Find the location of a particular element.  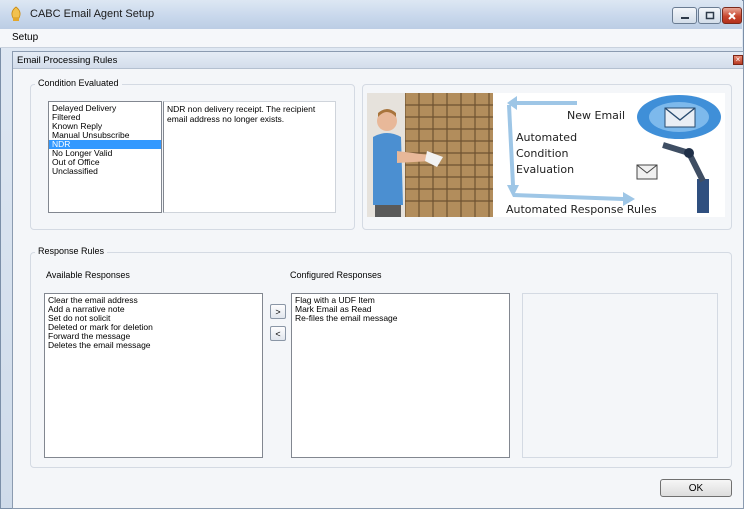

response-detail-panel is located at coordinates (620, 375).